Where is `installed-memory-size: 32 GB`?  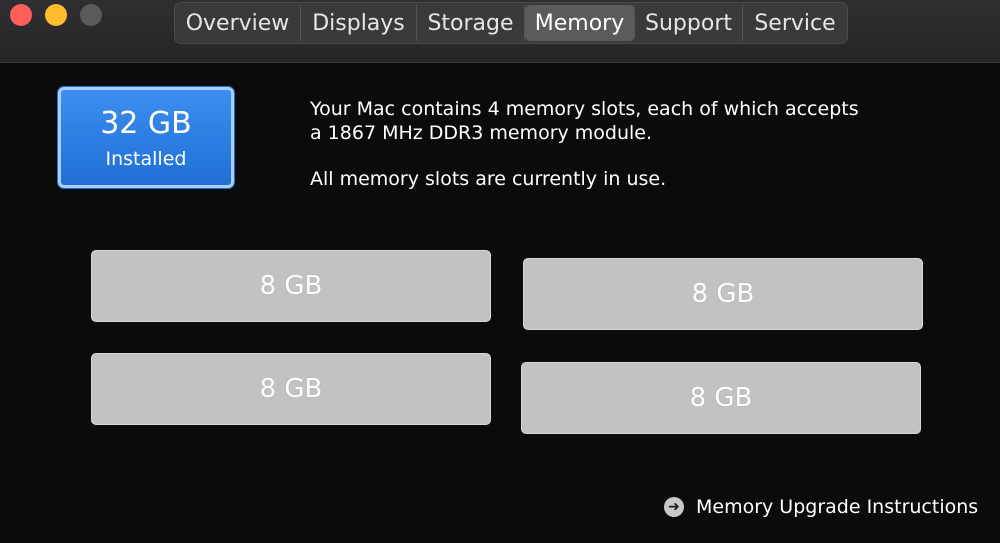 installed-memory-size: 32 GB is located at coordinates (146, 123).